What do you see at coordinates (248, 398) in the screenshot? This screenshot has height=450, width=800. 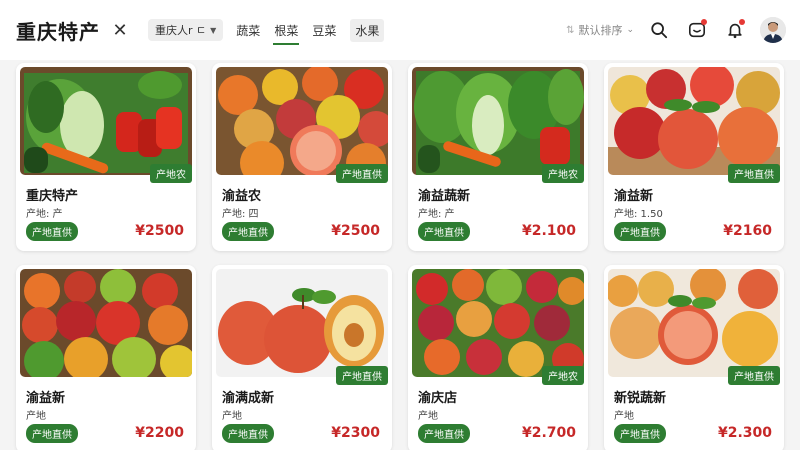 I see `product-name: 渝满成新` at bounding box center [248, 398].